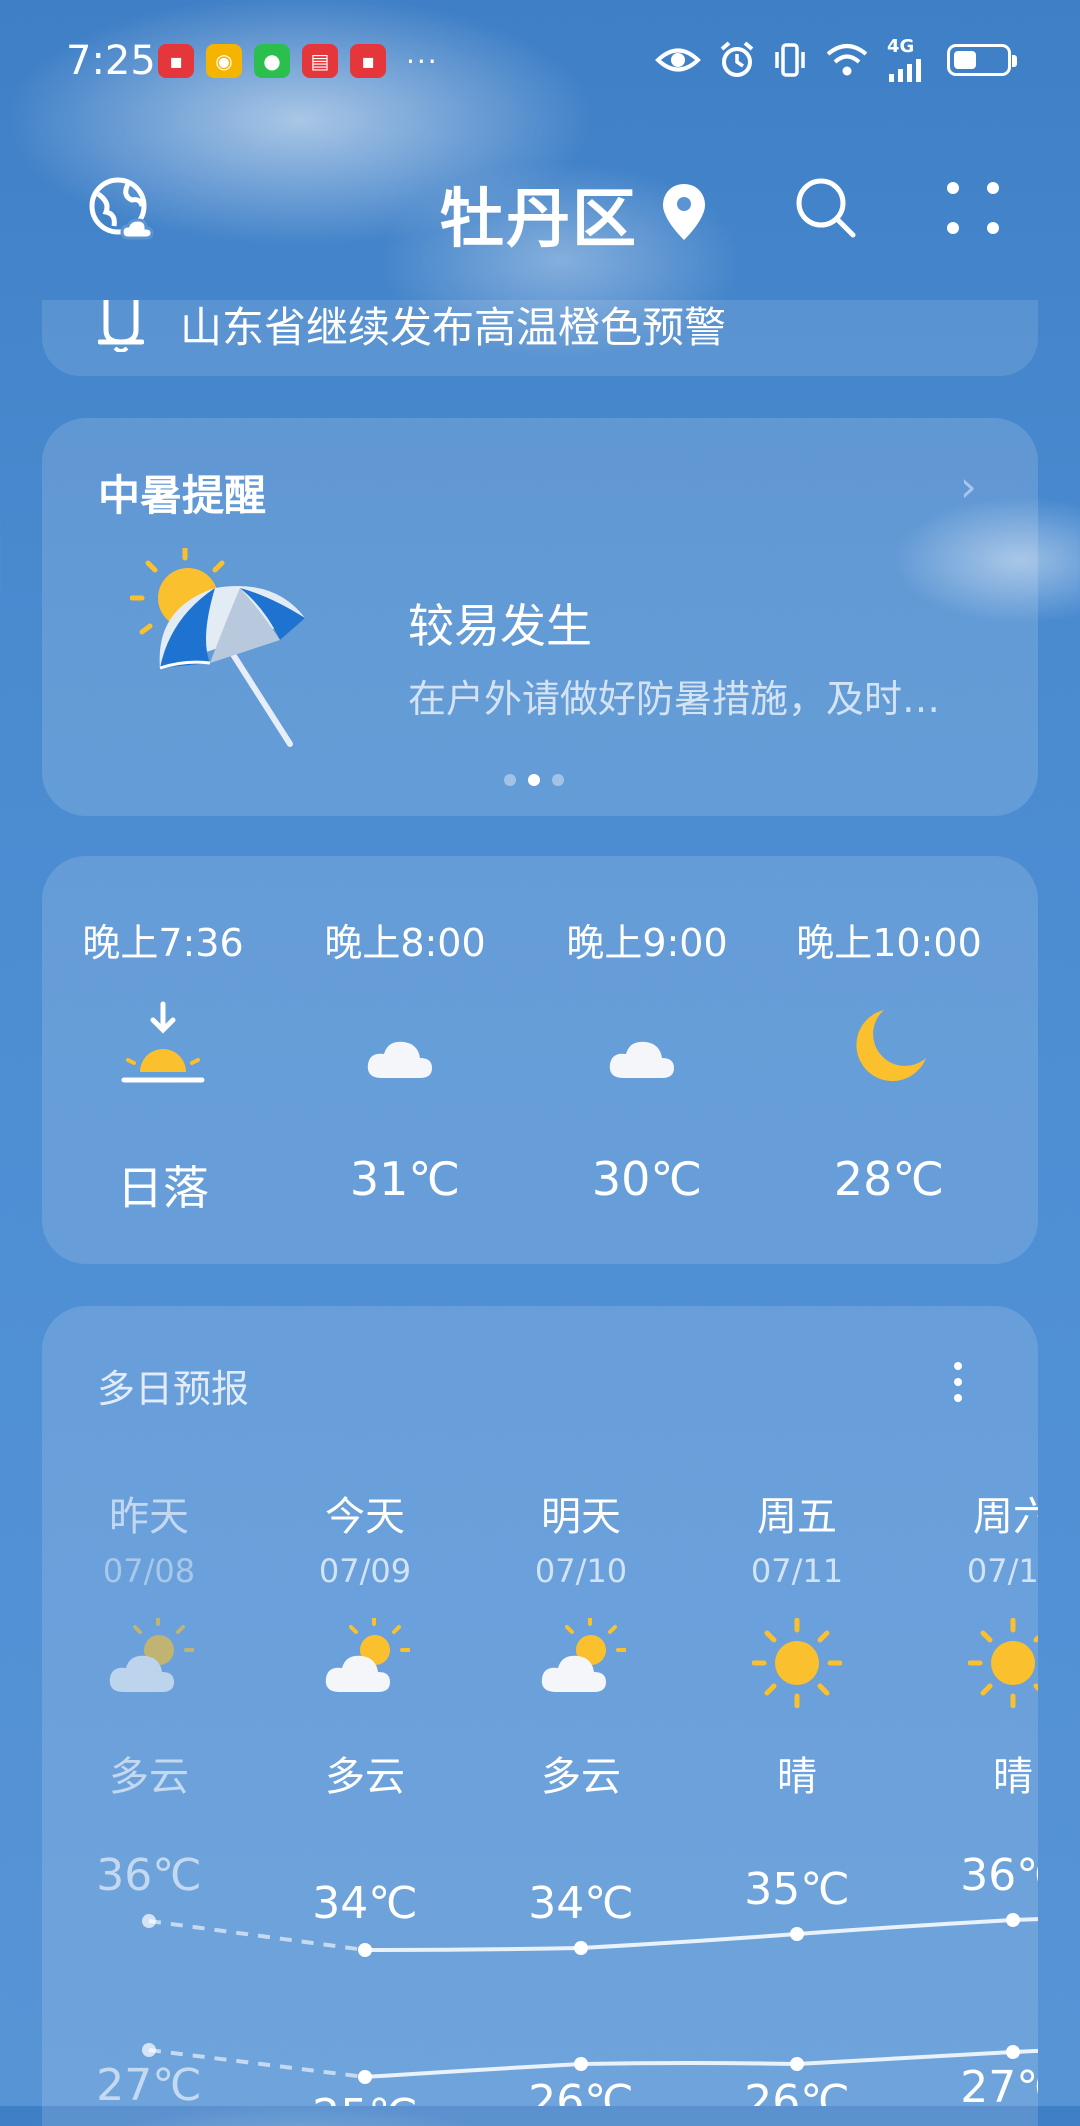  Describe the element at coordinates (889, 1050) in the screenshot. I see `moon-icon` at that location.